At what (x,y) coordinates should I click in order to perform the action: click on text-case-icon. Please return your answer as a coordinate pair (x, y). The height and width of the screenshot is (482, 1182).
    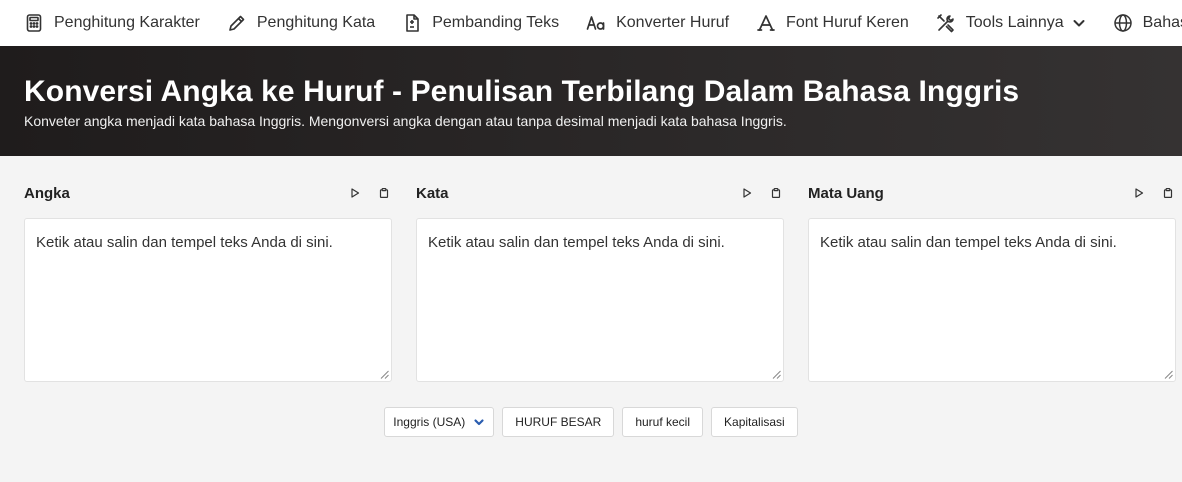
    Looking at the image, I should click on (595, 23).